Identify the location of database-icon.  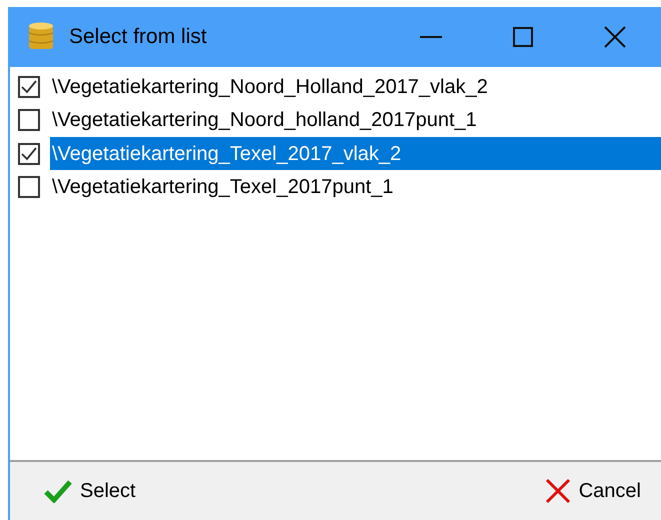
(41, 37).